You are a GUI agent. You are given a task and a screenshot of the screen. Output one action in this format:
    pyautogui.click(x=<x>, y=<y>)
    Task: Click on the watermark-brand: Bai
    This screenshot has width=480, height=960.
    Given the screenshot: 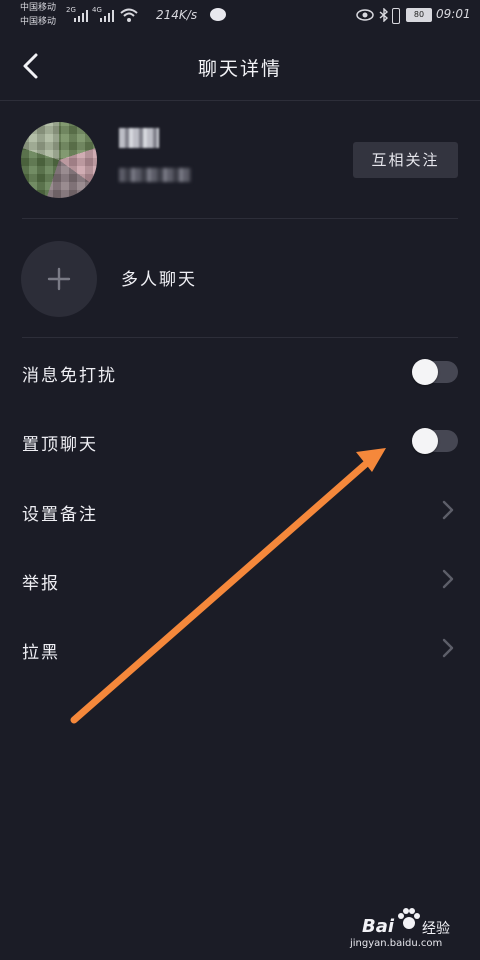 What is the action you would take?
    pyautogui.click(x=378, y=926)
    